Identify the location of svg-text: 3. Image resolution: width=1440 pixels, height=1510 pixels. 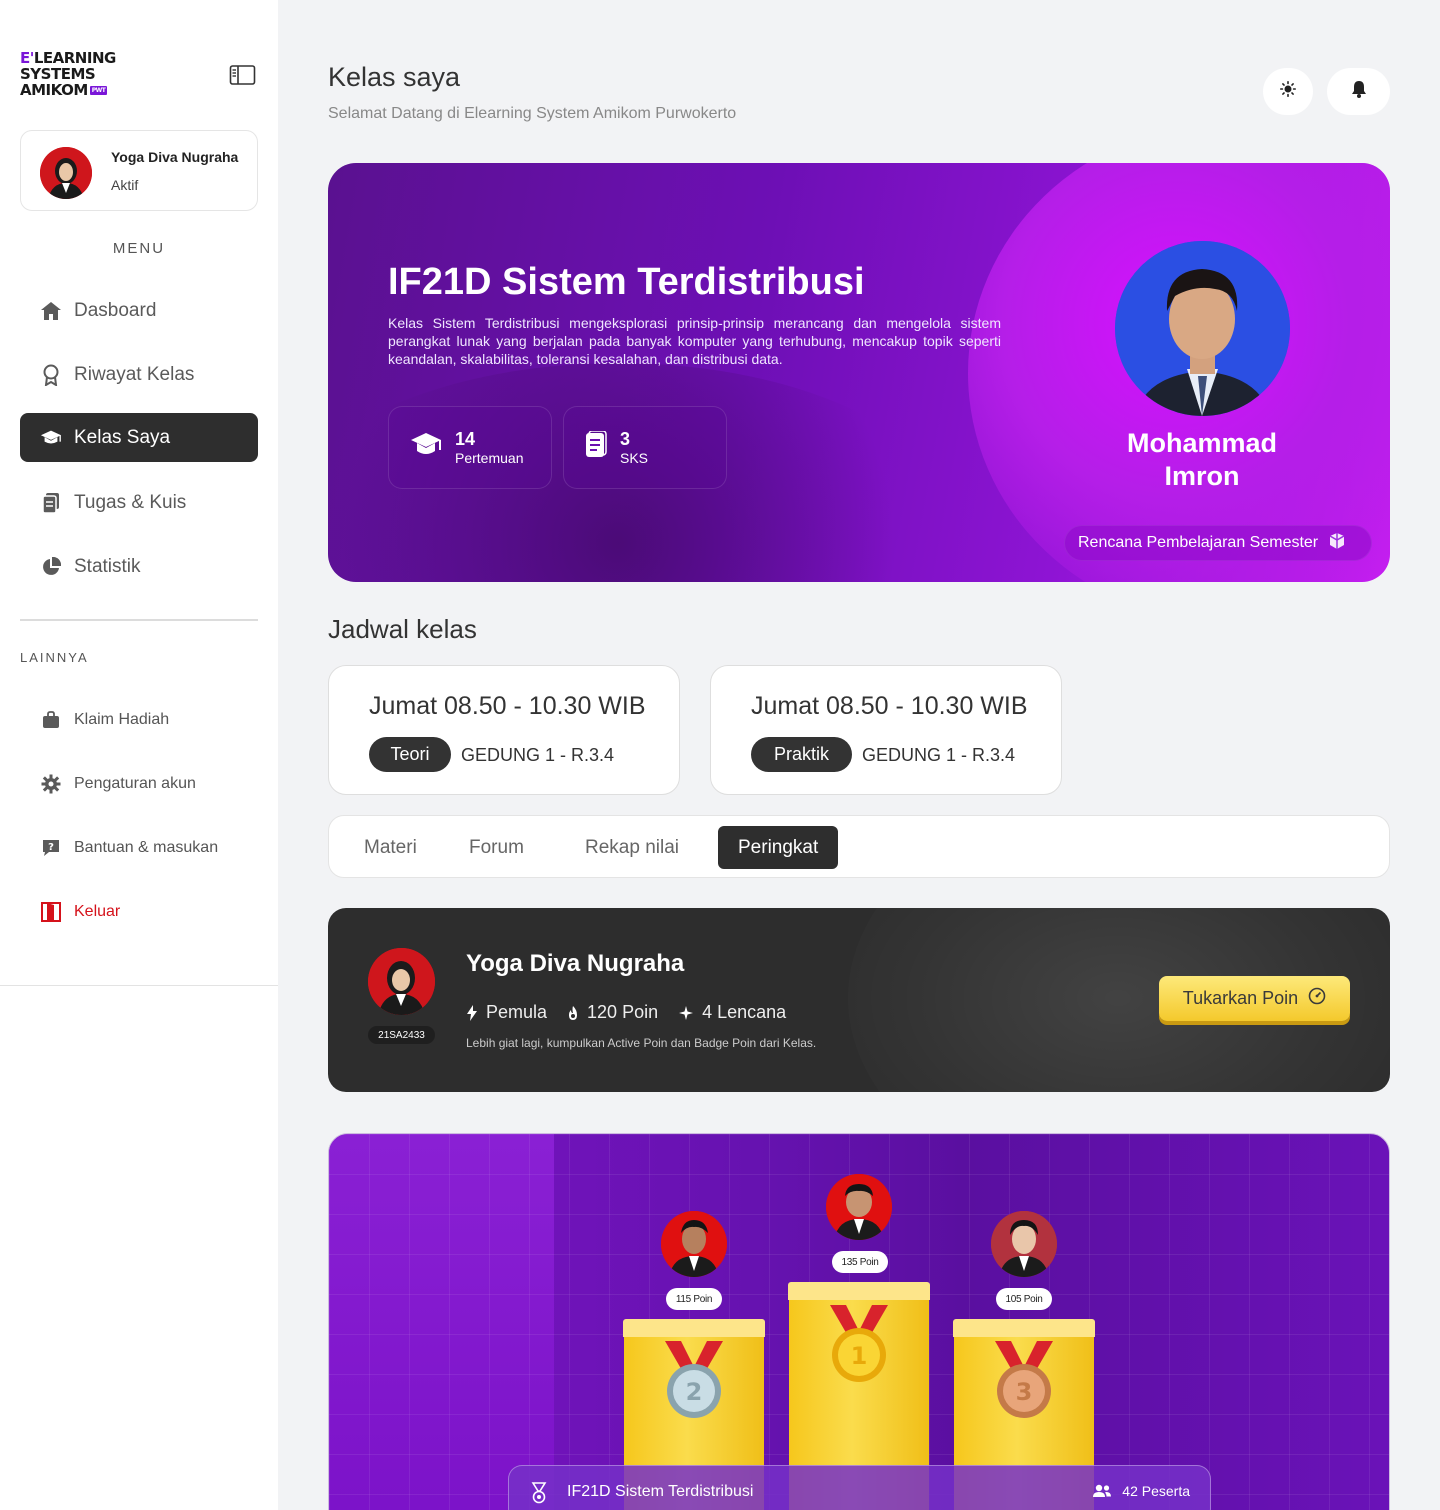
(1024, 1392).